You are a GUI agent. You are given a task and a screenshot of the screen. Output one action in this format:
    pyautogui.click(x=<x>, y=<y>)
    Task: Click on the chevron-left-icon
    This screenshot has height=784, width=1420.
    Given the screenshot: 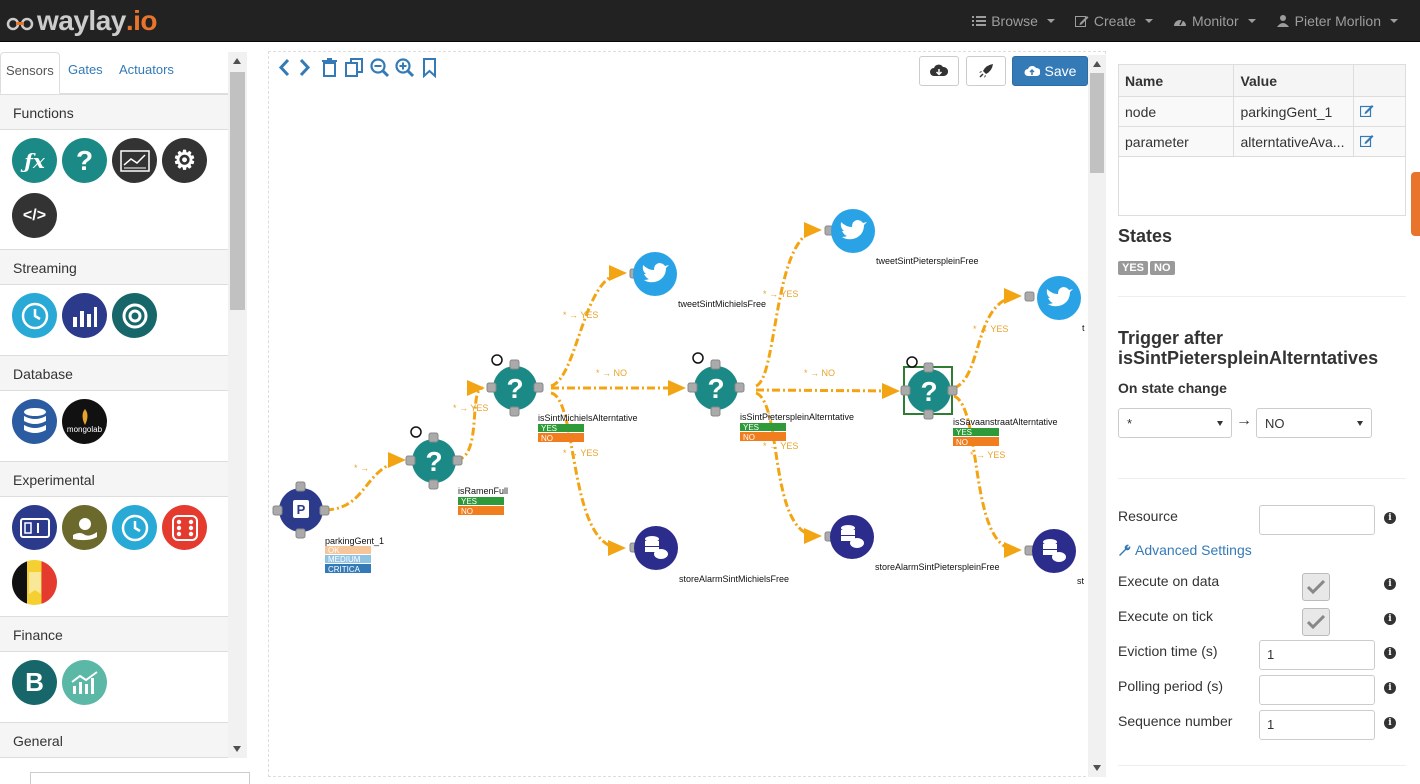 What is the action you would take?
    pyautogui.click(x=285, y=67)
    